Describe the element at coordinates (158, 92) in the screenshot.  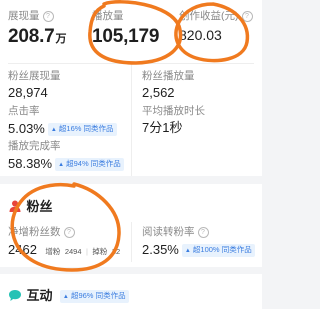
I see `fan-plays-value: 2,562` at that location.